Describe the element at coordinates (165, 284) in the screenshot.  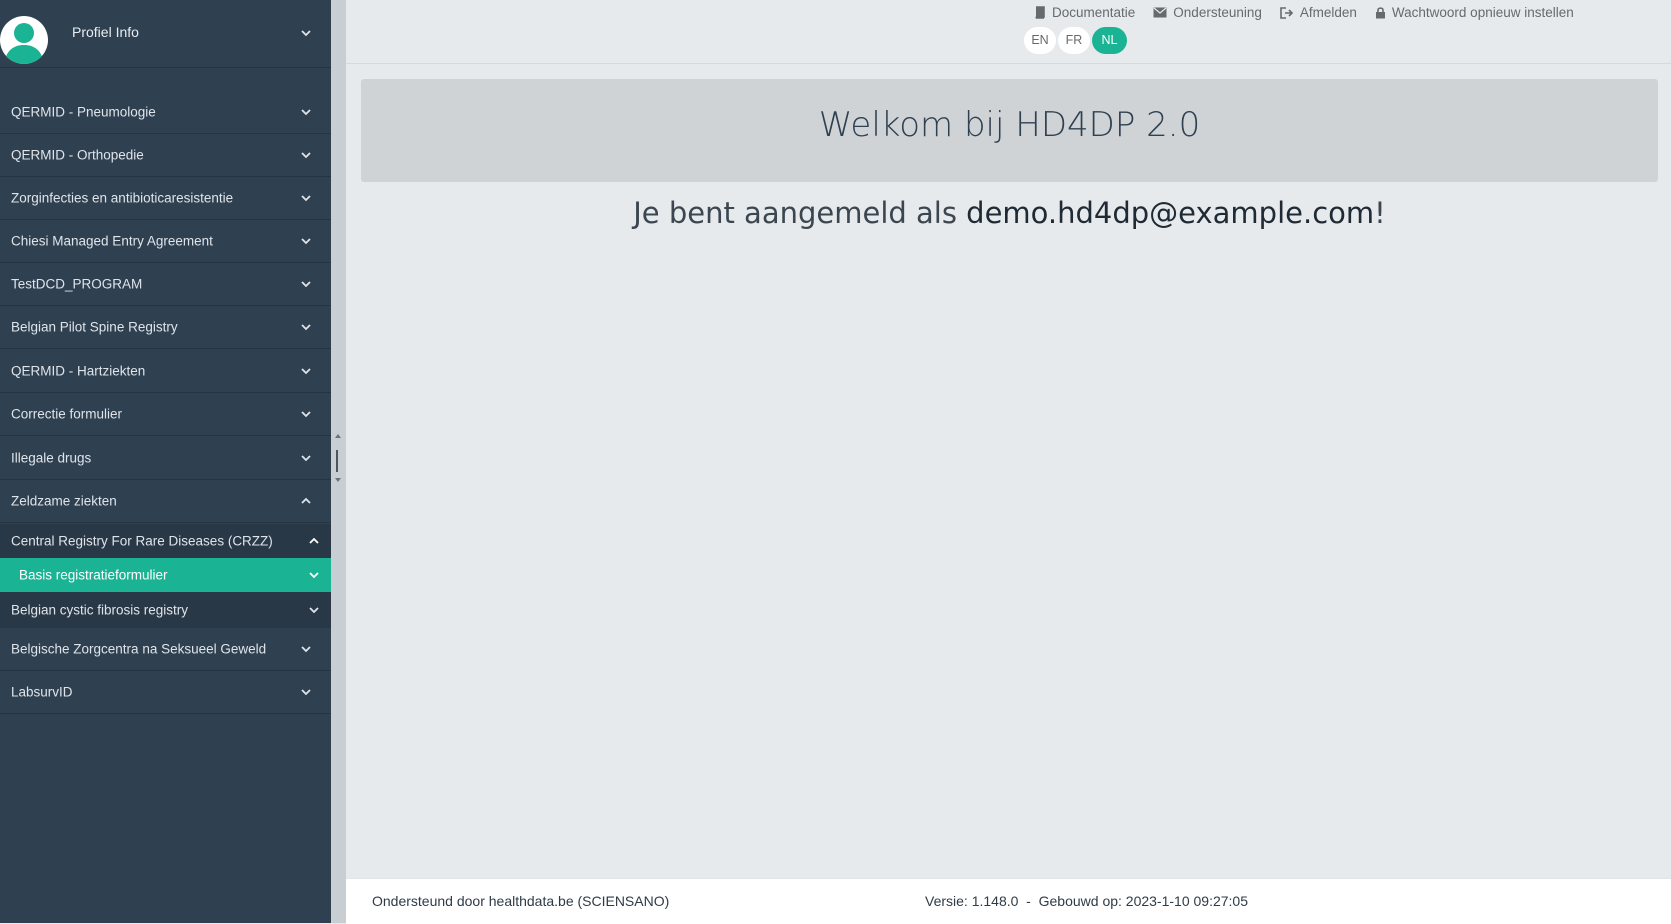
I see `sidebar-item-testdcd-program: TestDCD_PROGRAM` at that location.